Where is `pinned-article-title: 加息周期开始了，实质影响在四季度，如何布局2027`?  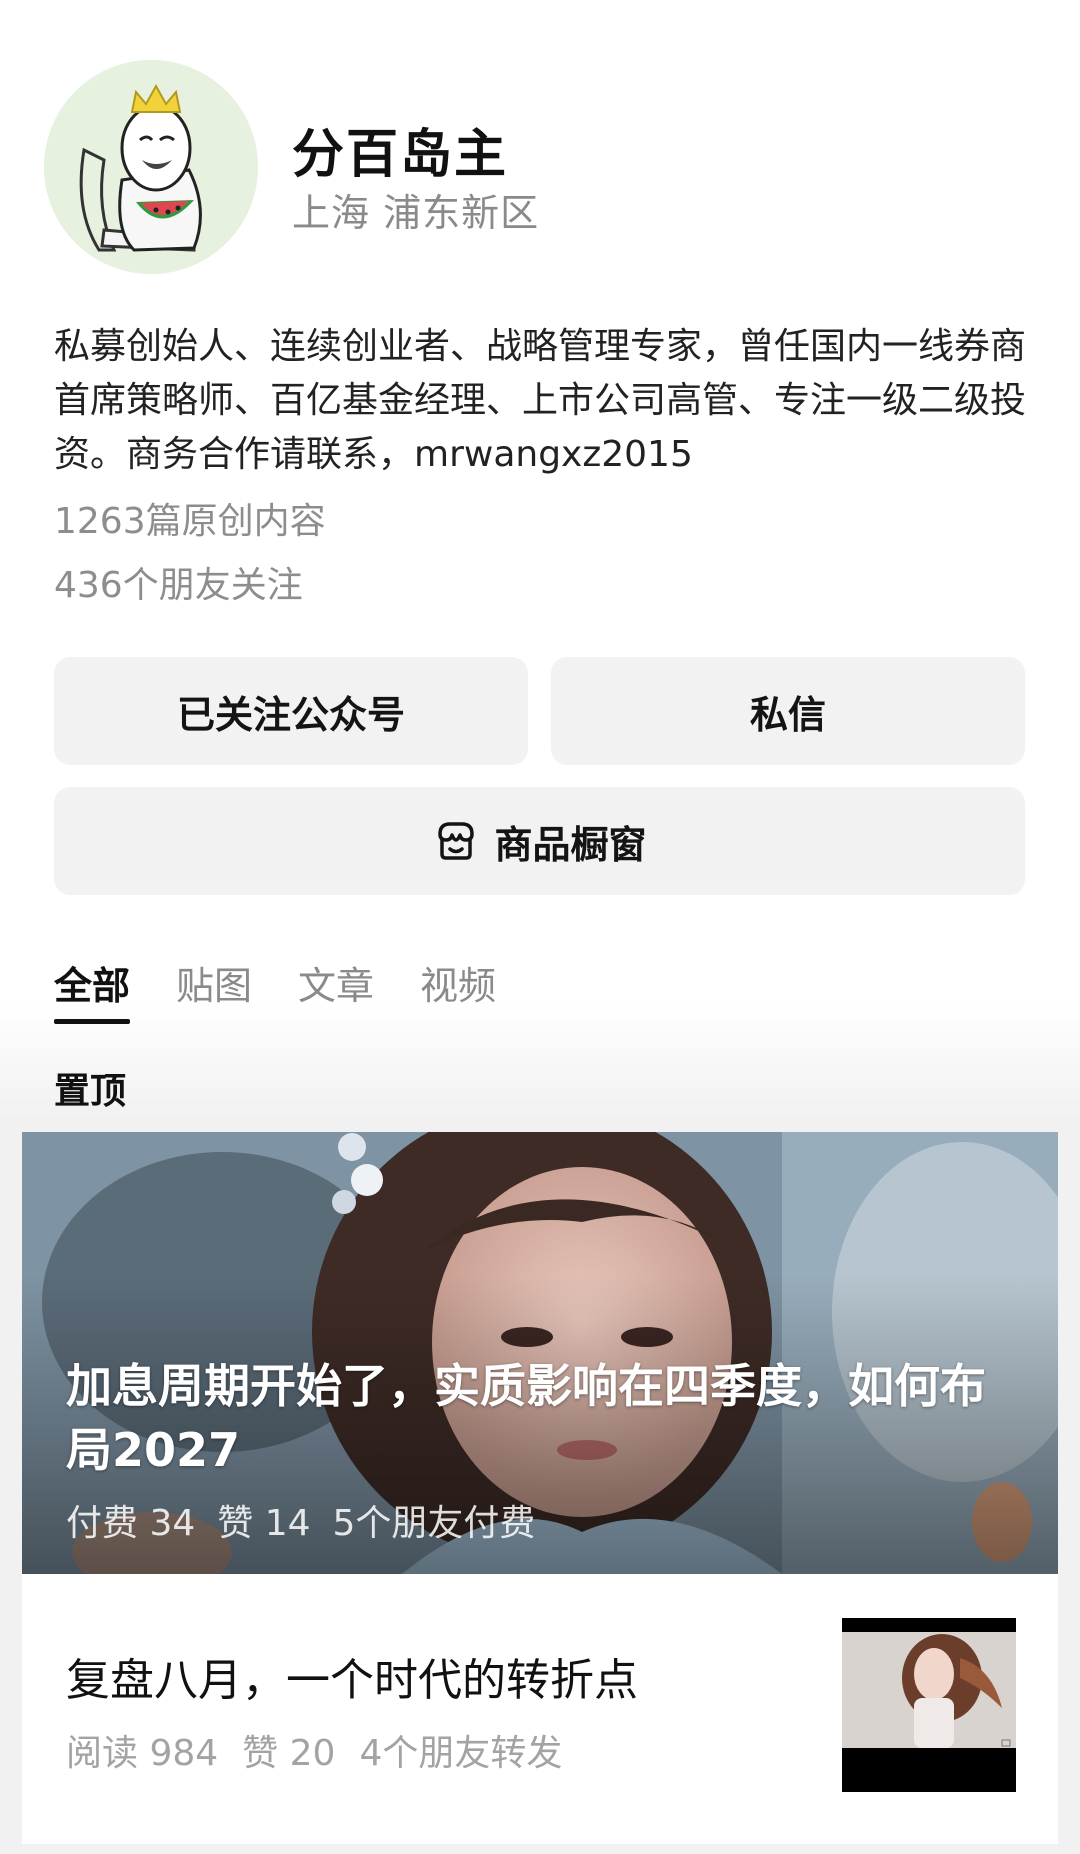
pinned-article-title: 加息周期开始了，实质影响在四季度，如何布局2027 is located at coordinates (526, 1418).